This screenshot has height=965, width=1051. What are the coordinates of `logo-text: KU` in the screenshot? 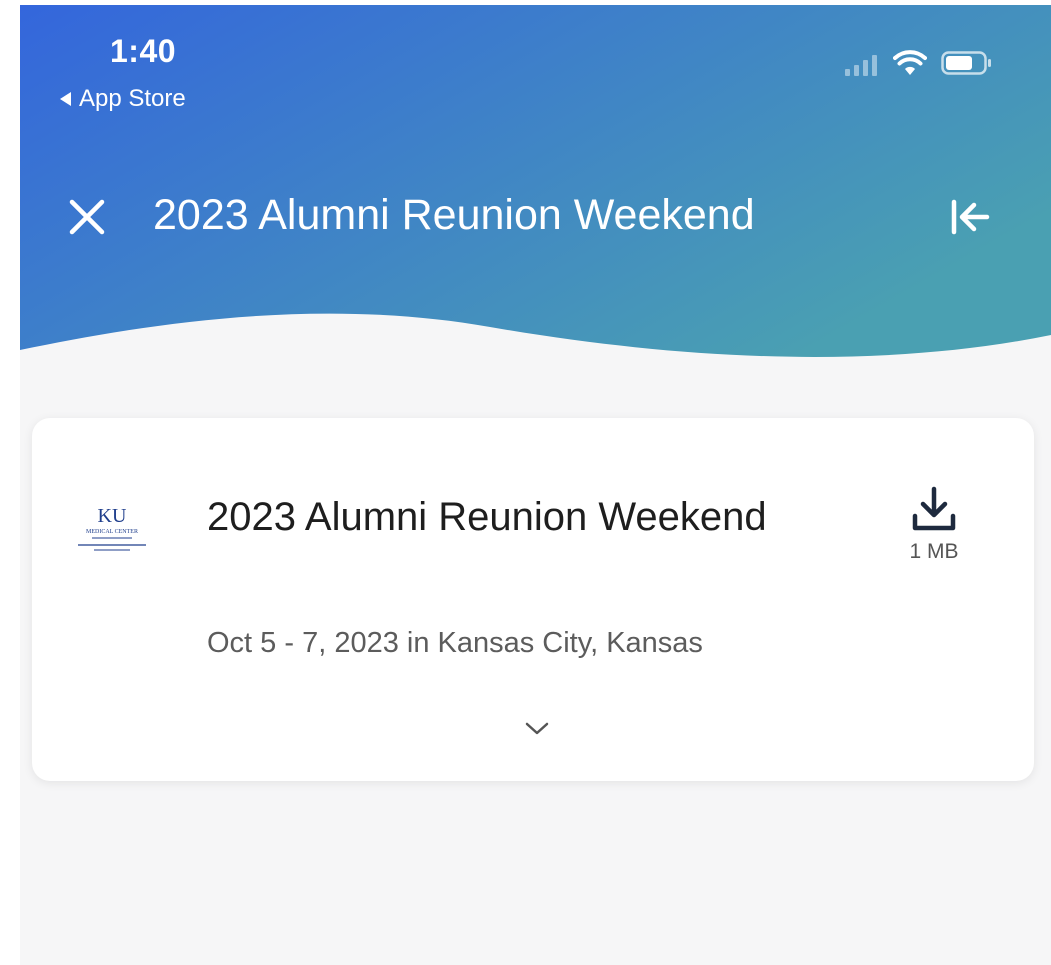 It's located at (112, 516).